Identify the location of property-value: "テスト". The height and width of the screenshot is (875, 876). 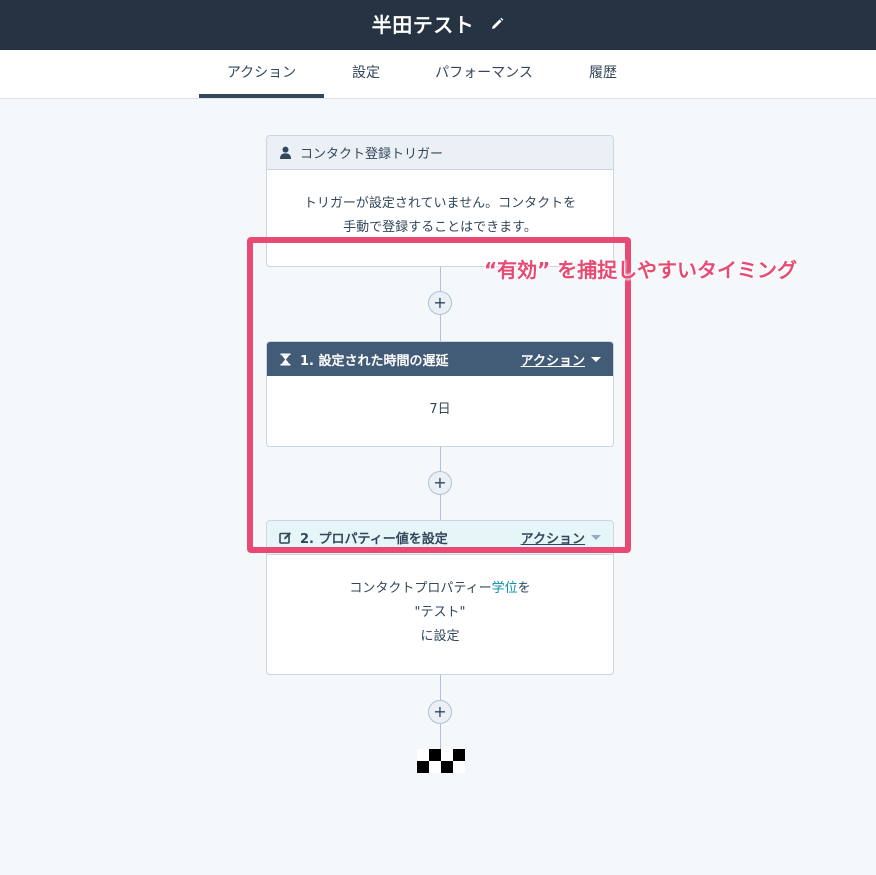
(440, 612).